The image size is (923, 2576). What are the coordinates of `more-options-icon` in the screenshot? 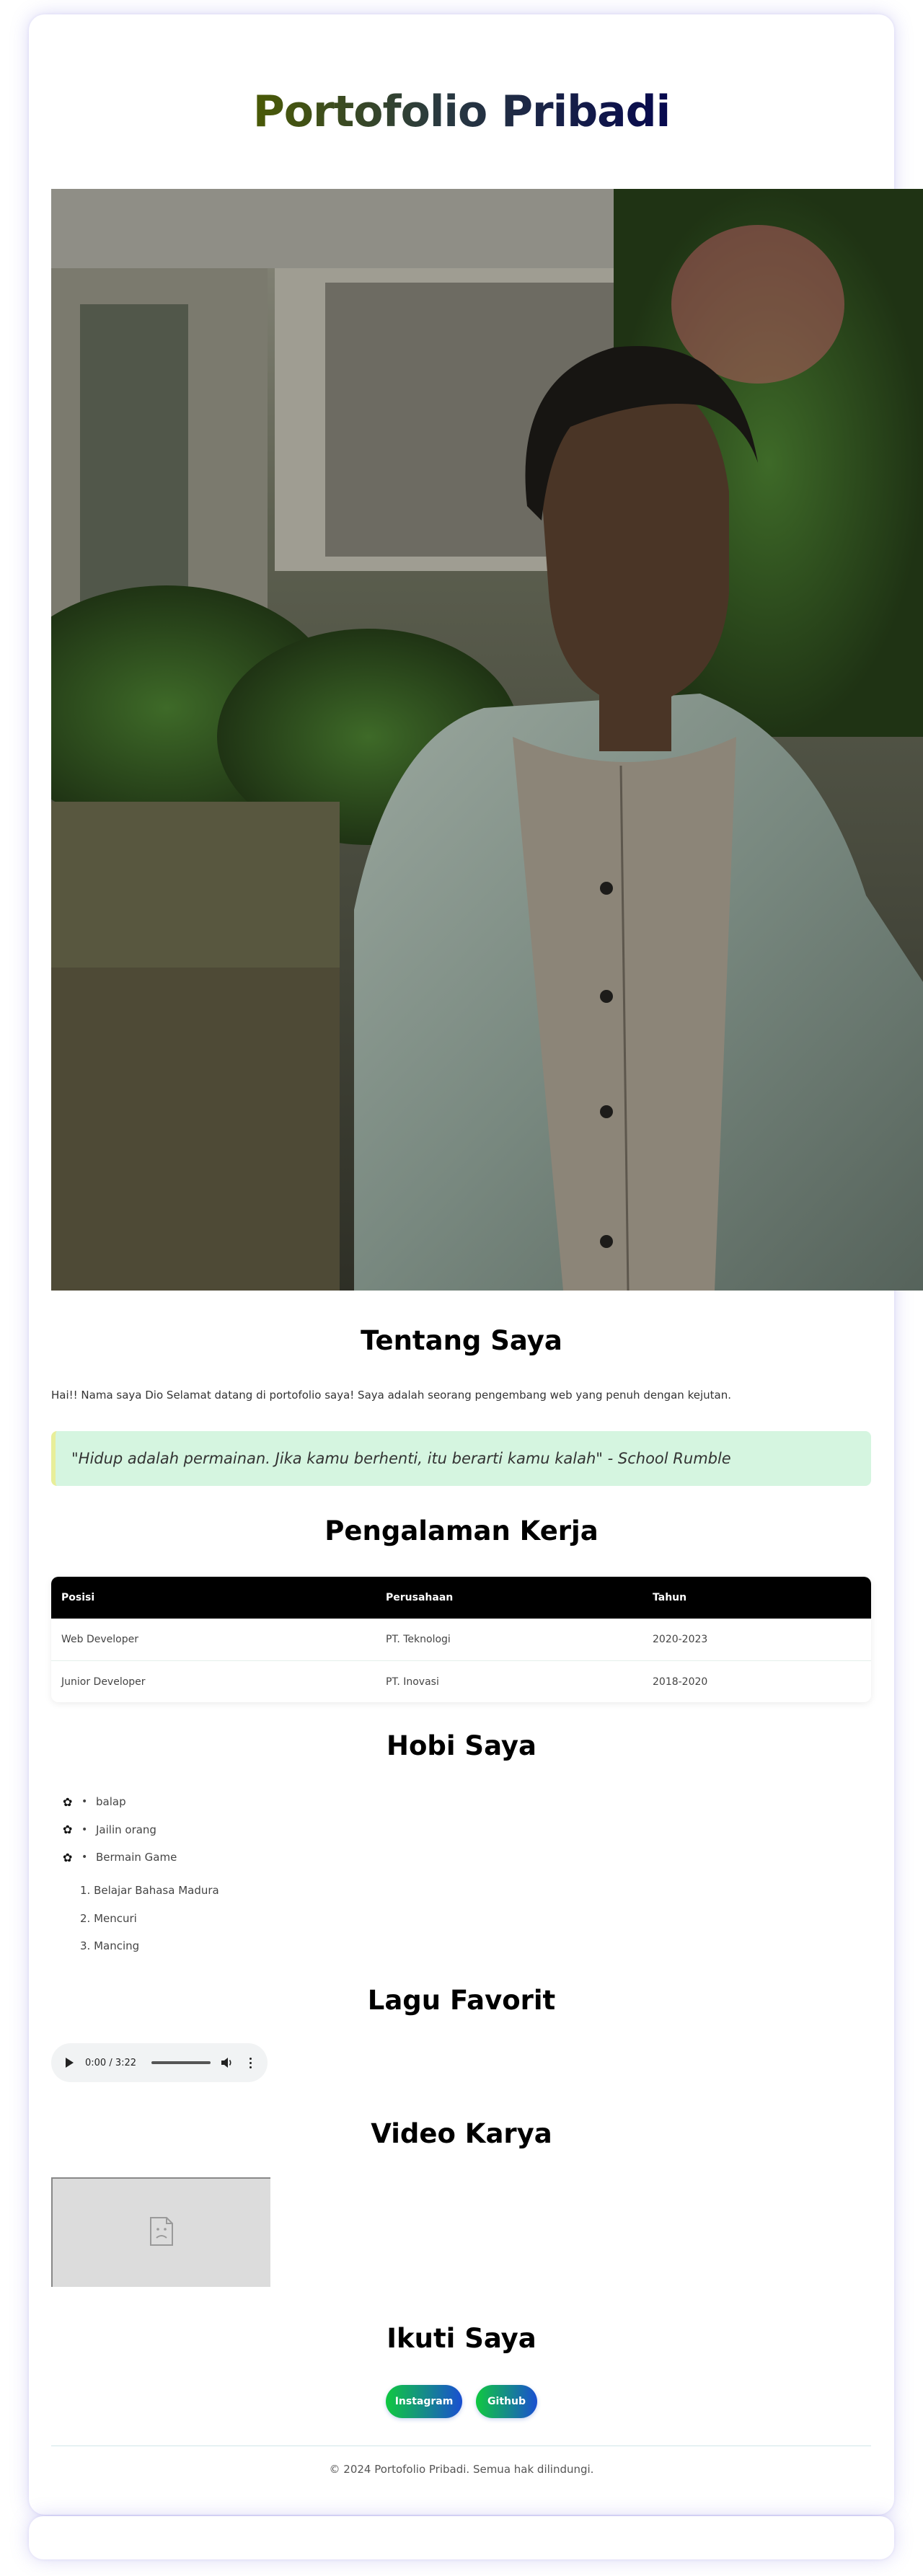 It's located at (250, 2062).